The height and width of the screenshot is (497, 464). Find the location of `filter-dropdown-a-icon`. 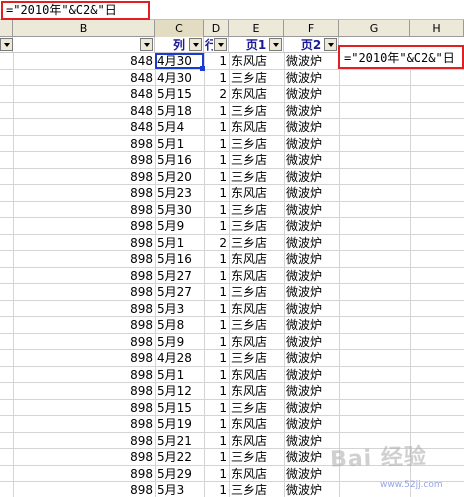

filter-dropdown-a-icon is located at coordinates (6, 44).